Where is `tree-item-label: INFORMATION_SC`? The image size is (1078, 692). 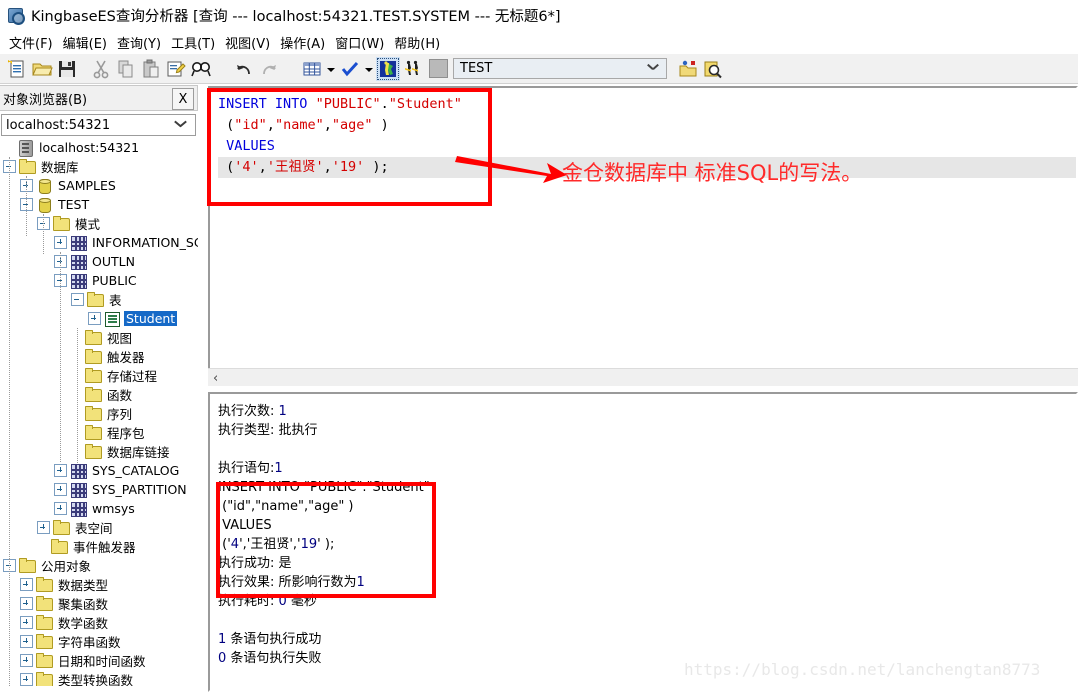 tree-item-label: INFORMATION_SC is located at coordinates (145, 242).